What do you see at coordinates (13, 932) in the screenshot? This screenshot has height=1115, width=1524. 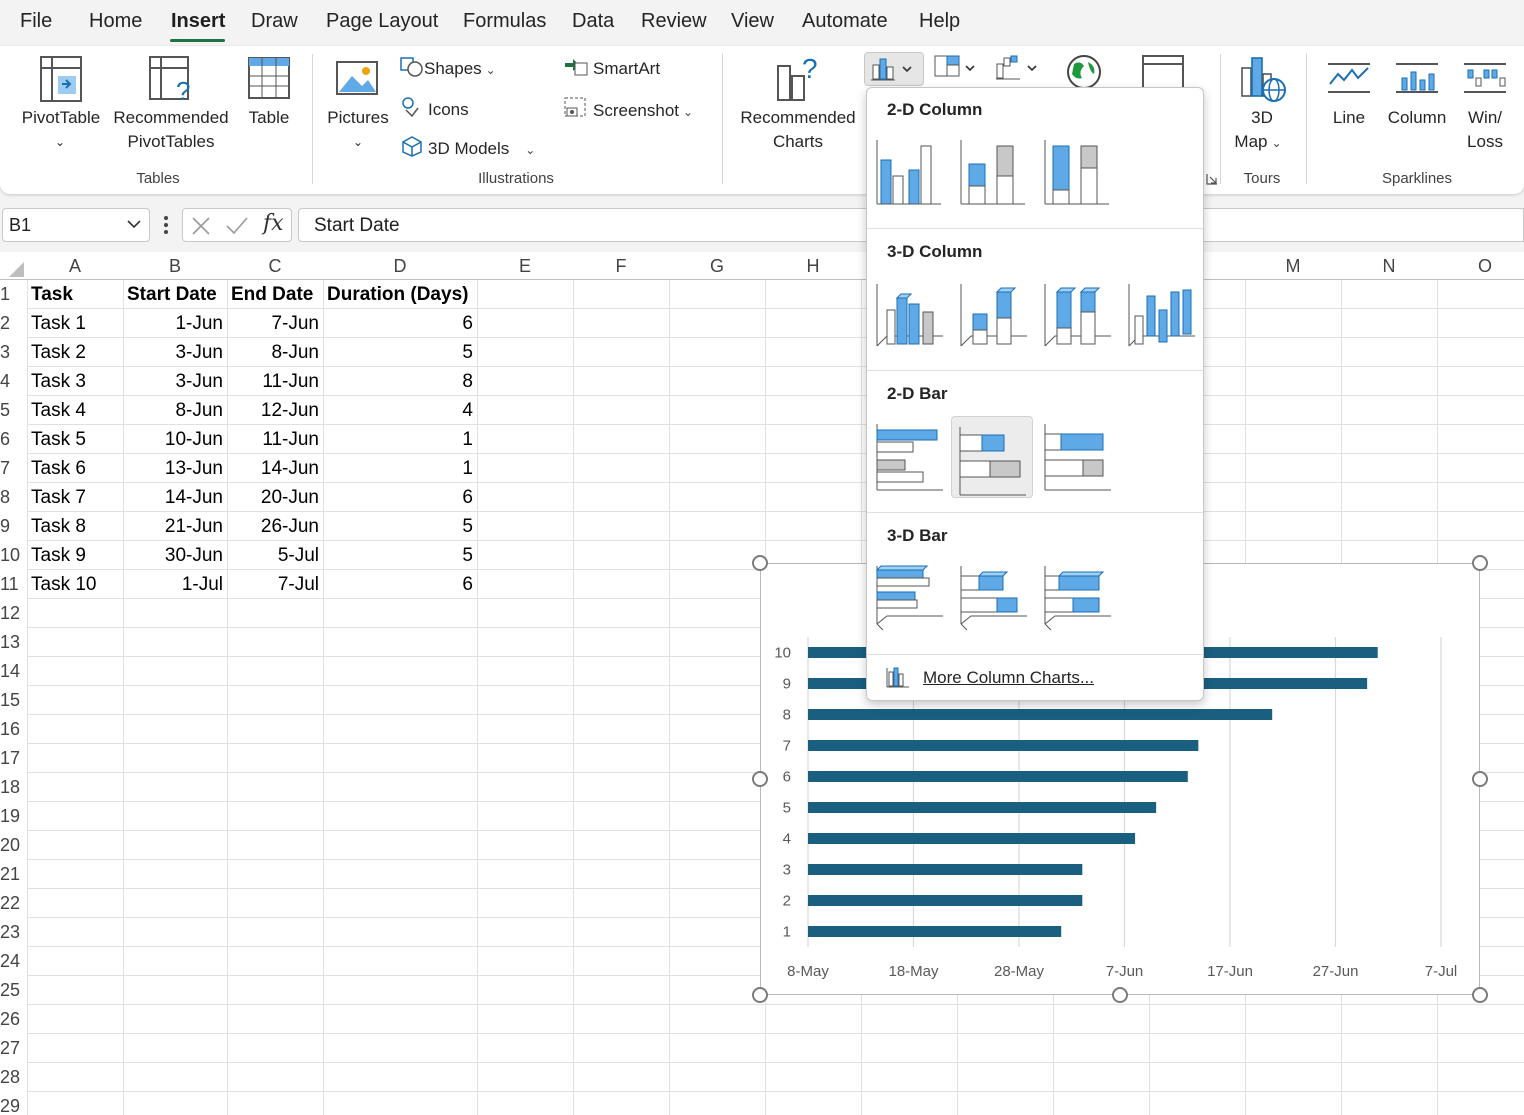 I see `row-header: 23` at bounding box center [13, 932].